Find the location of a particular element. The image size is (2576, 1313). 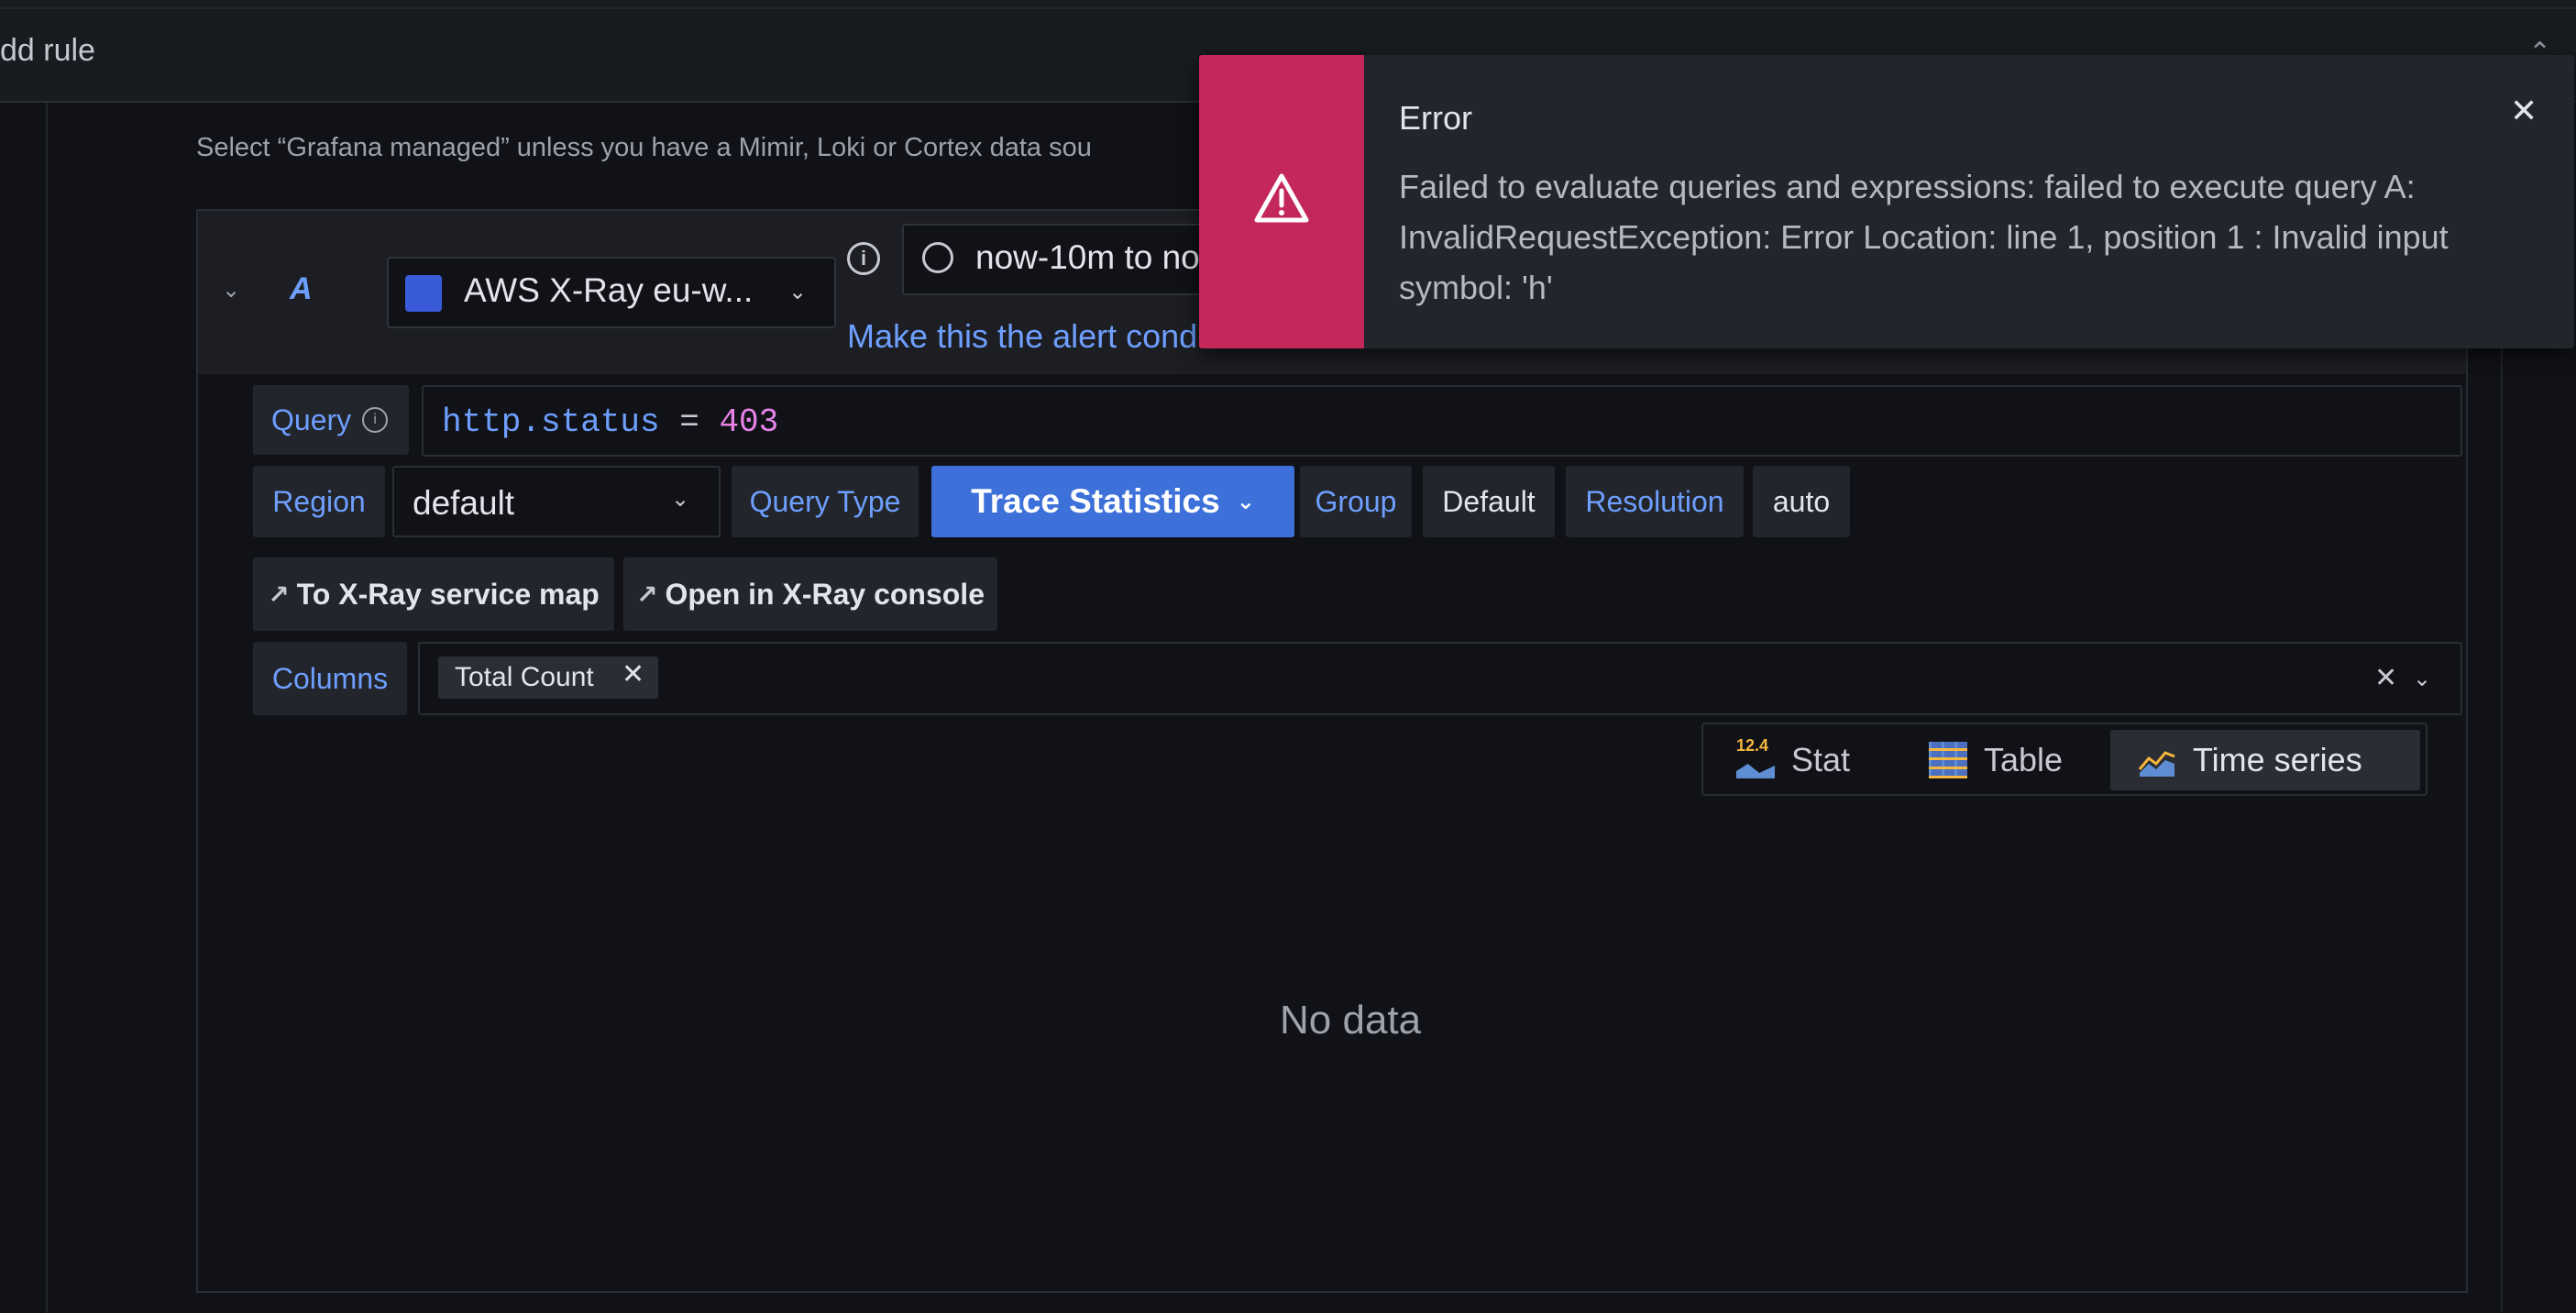

no-data-message: No data is located at coordinates (1351, 1021).